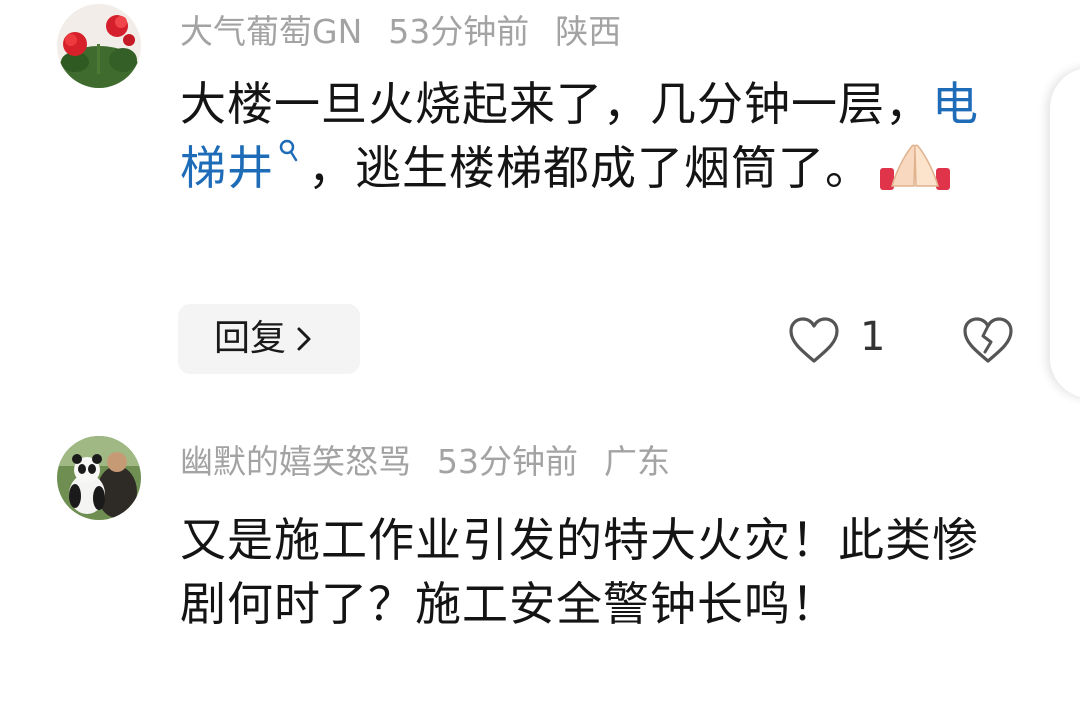  I want to click on location: 陕西, so click(588, 31).